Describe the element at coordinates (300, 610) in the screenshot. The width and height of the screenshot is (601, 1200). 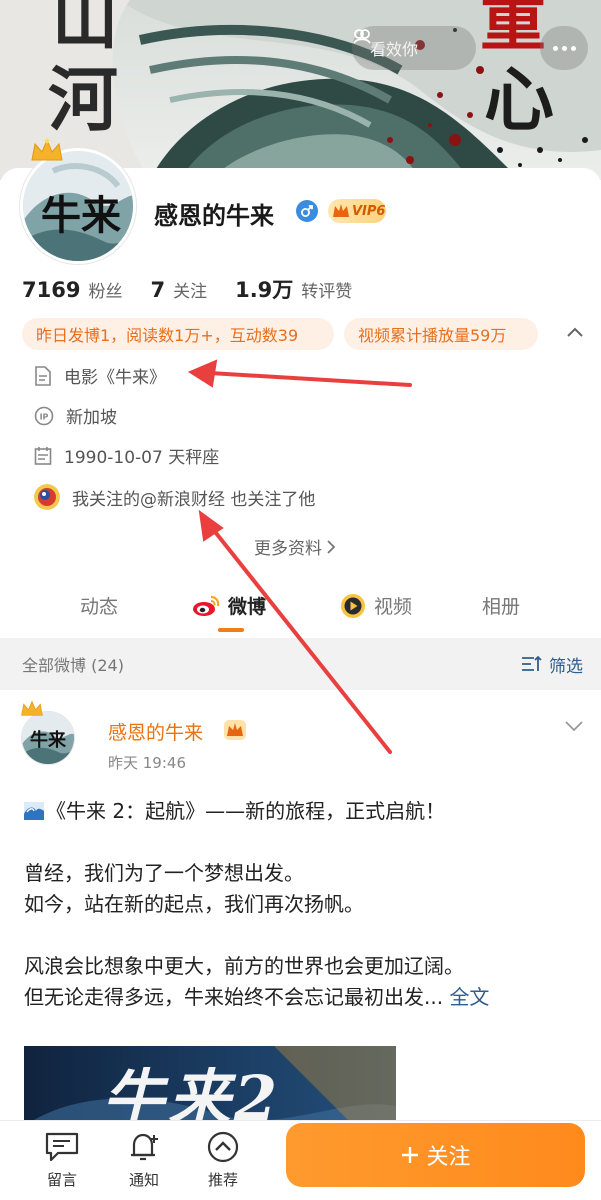
I see `profile-tabs: 动态 微博 视频 相册` at that location.